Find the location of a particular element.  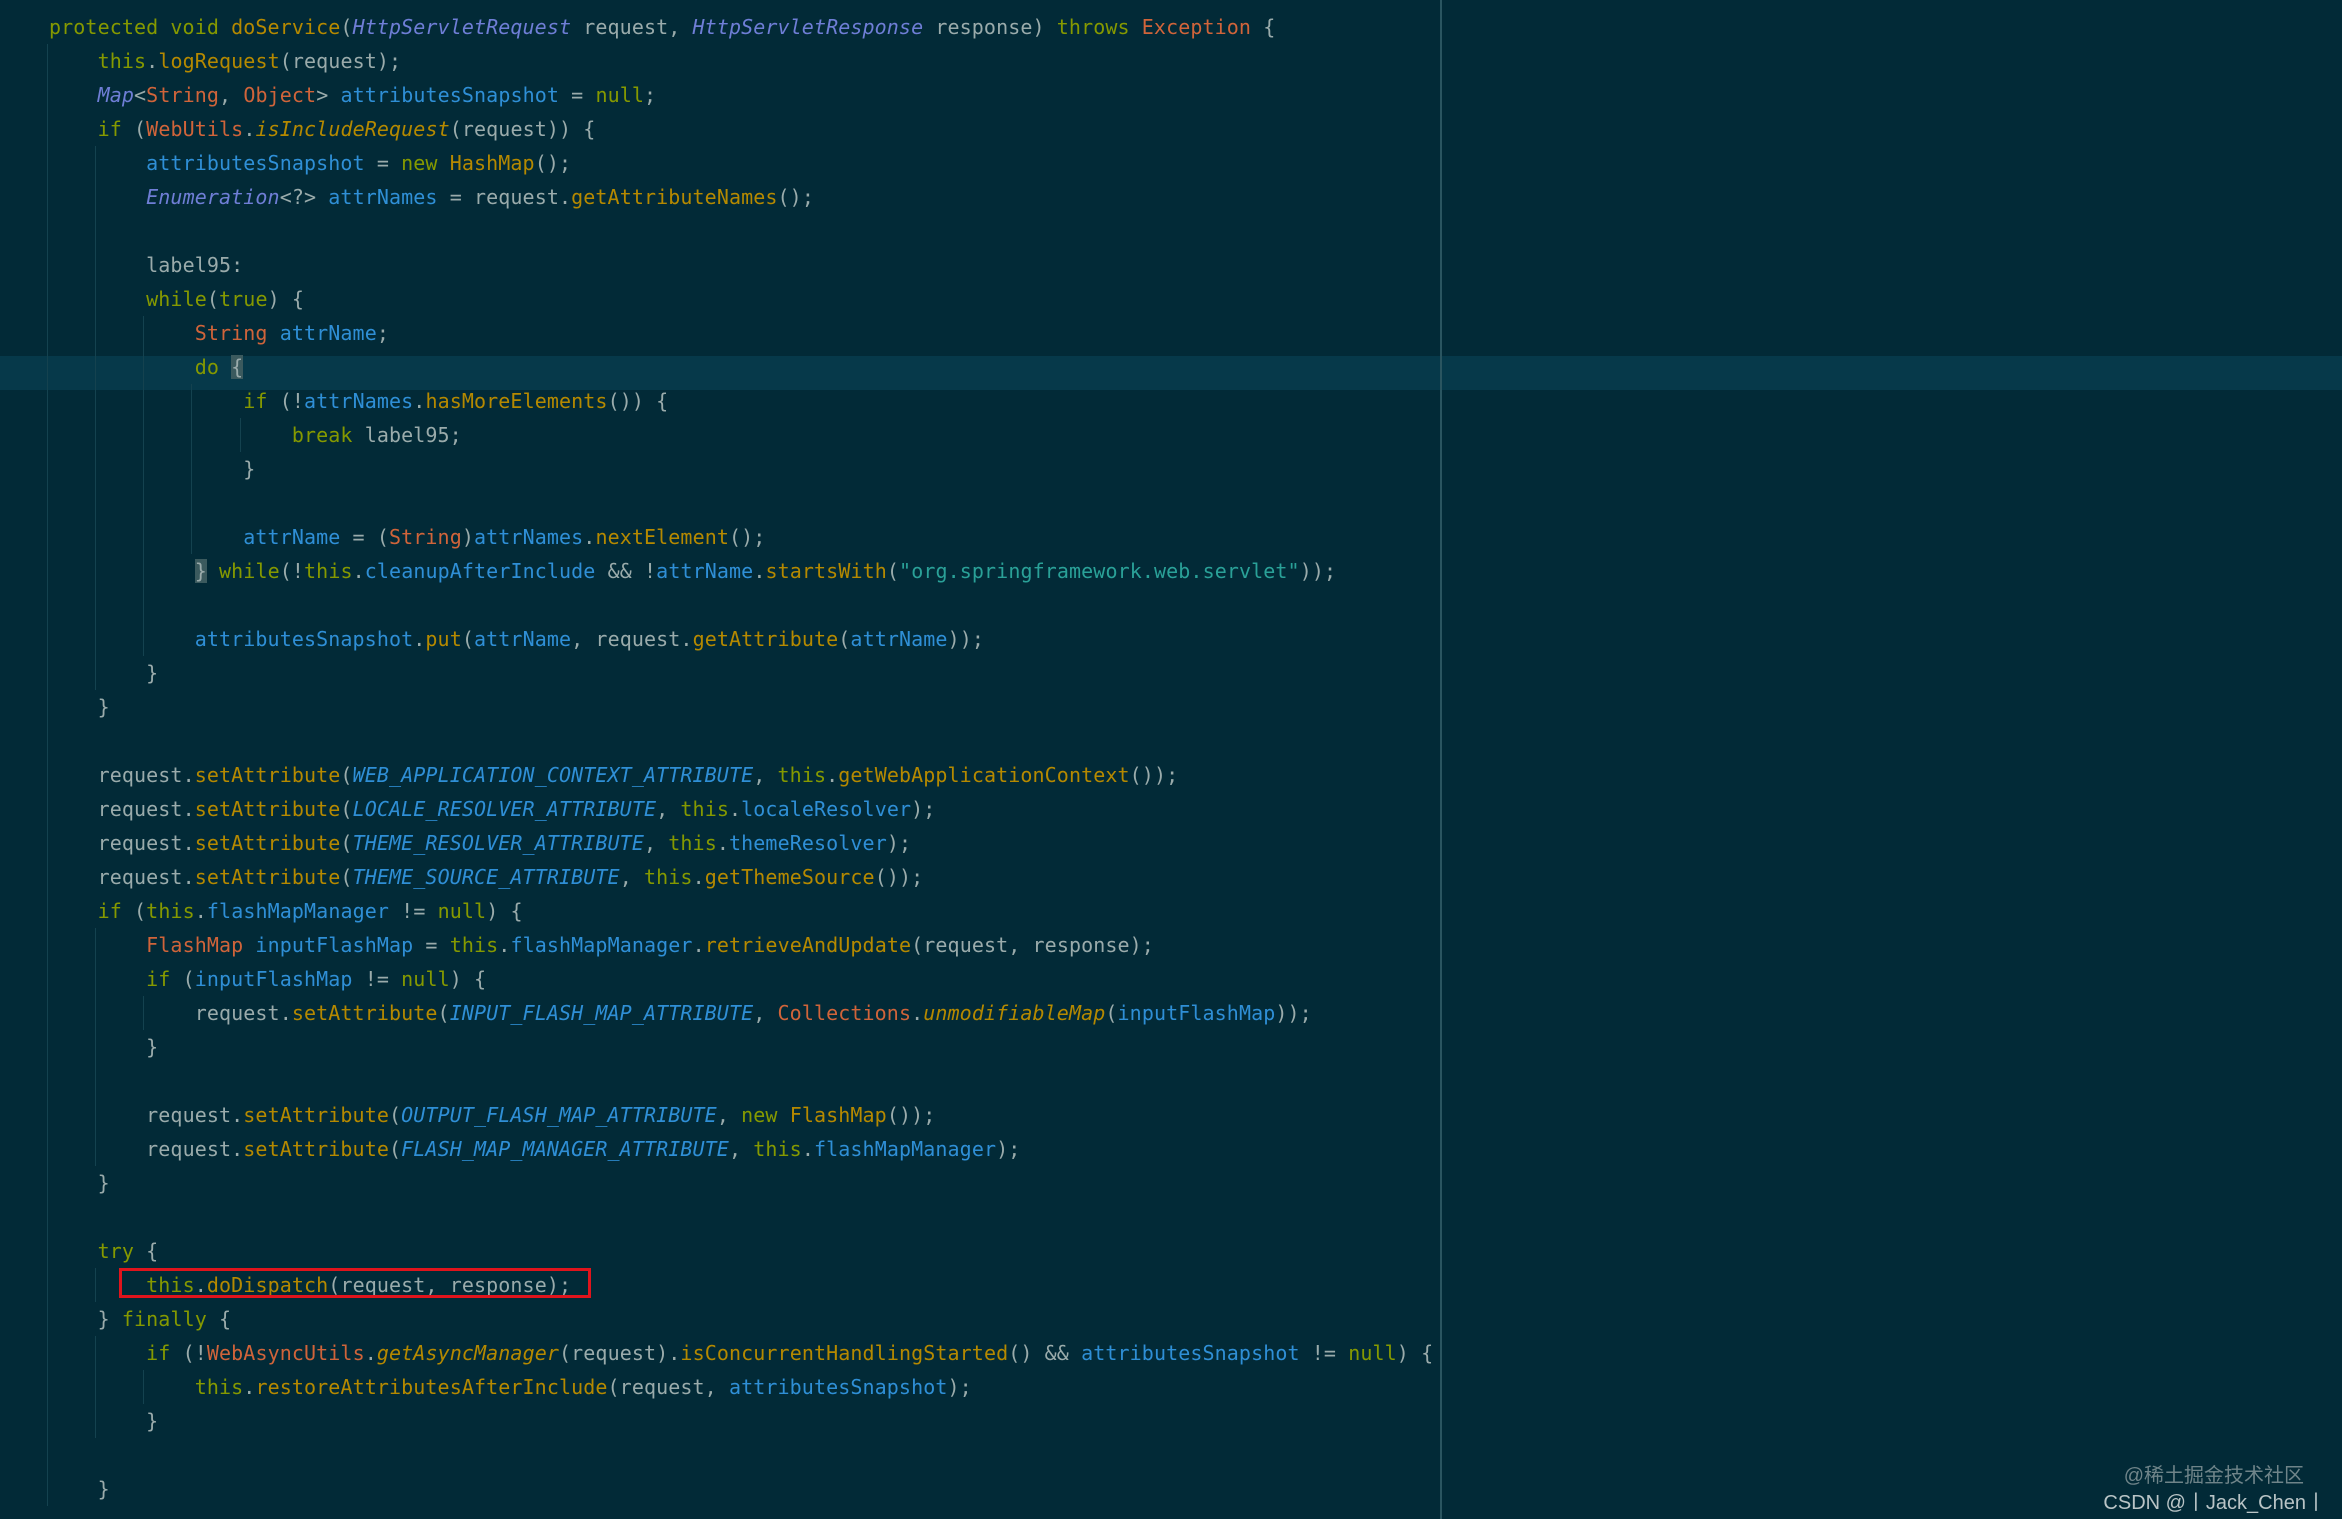

code-token: (request). is located at coordinates (620, 1353).